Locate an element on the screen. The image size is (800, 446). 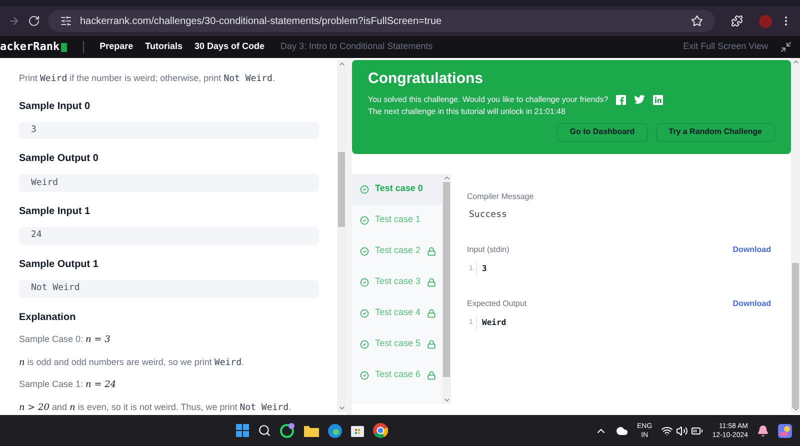
wifi-icon is located at coordinates (667, 430).